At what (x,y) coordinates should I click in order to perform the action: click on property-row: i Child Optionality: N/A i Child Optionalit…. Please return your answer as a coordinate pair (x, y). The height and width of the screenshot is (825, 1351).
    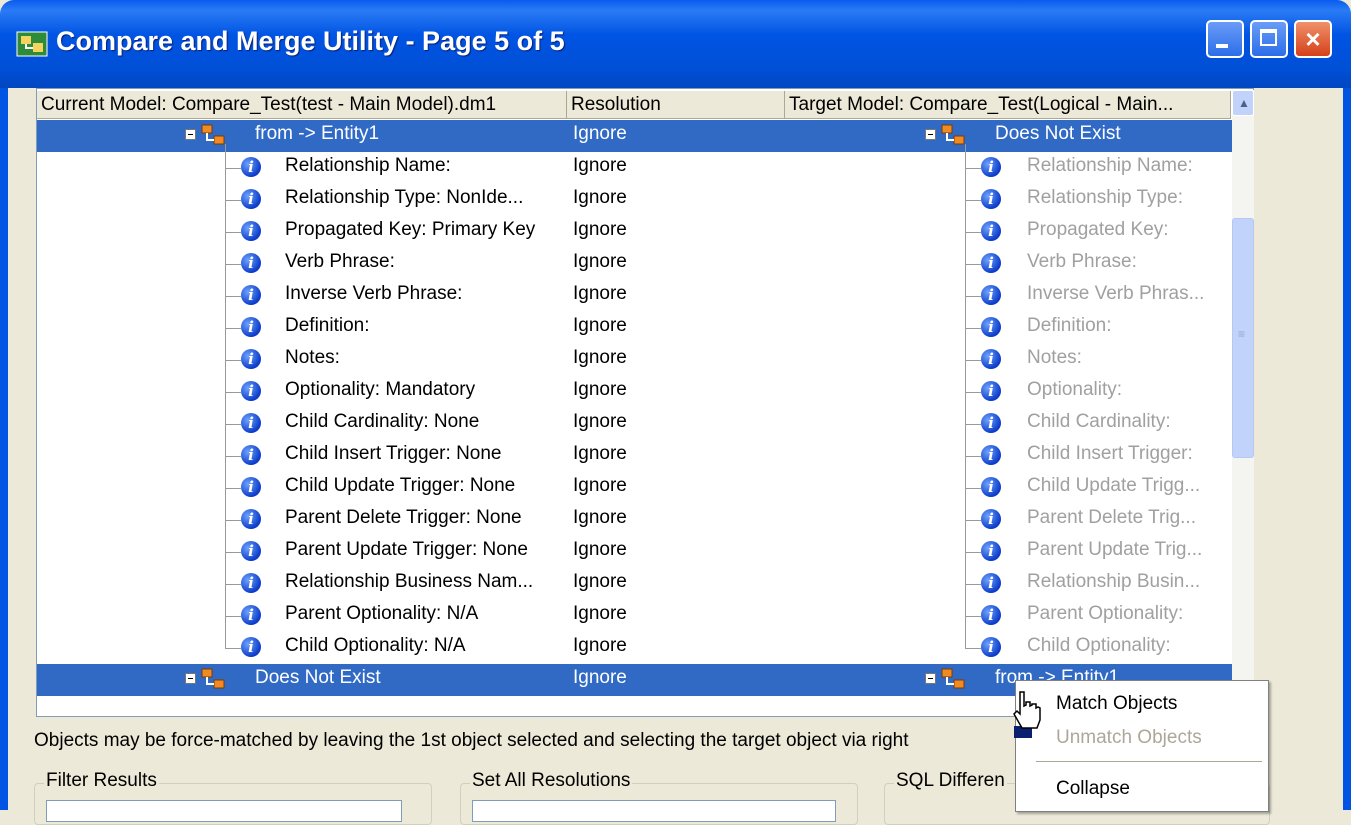
    Looking at the image, I should click on (635, 648).